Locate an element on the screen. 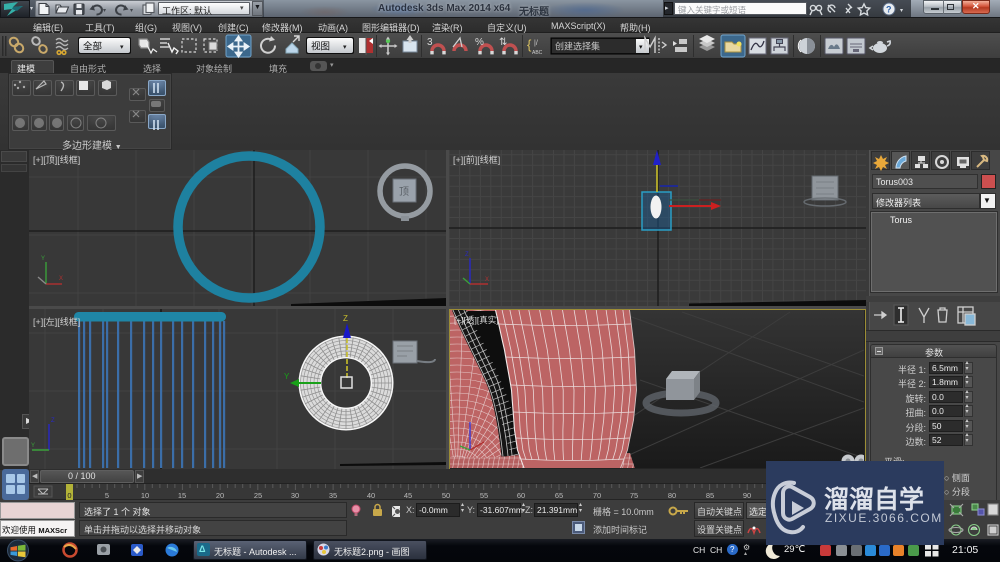 The height and width of the screenshot is (562, 1000). svg-text: 溜溜自学 is located at coordinates (874, 499).